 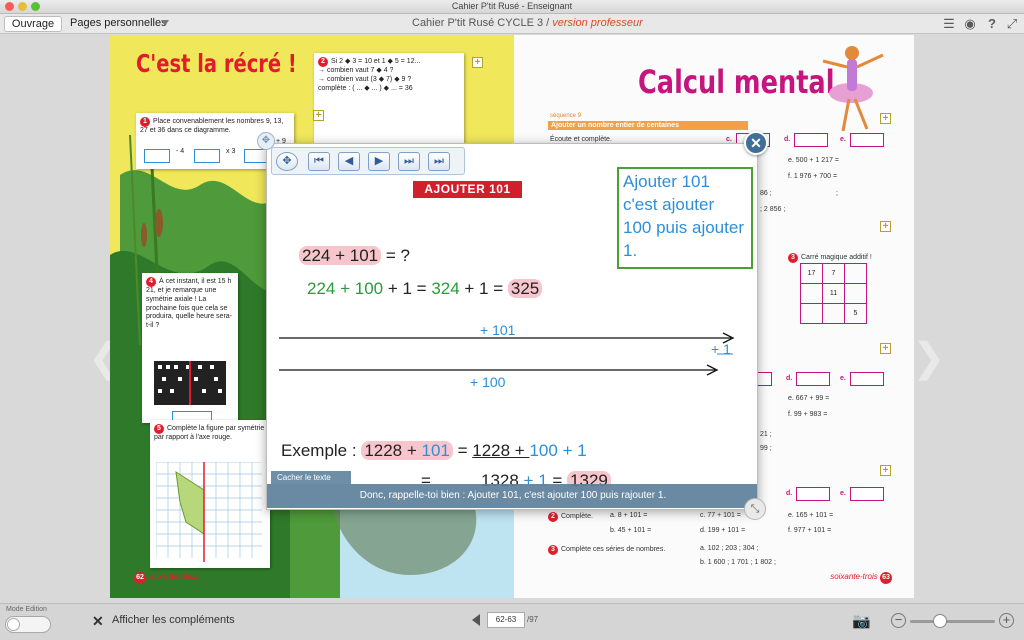 What do you see at coordinates (379, 161) in the screenshot?
I see `play-icon: ▶` at bounding box center [379, 161].